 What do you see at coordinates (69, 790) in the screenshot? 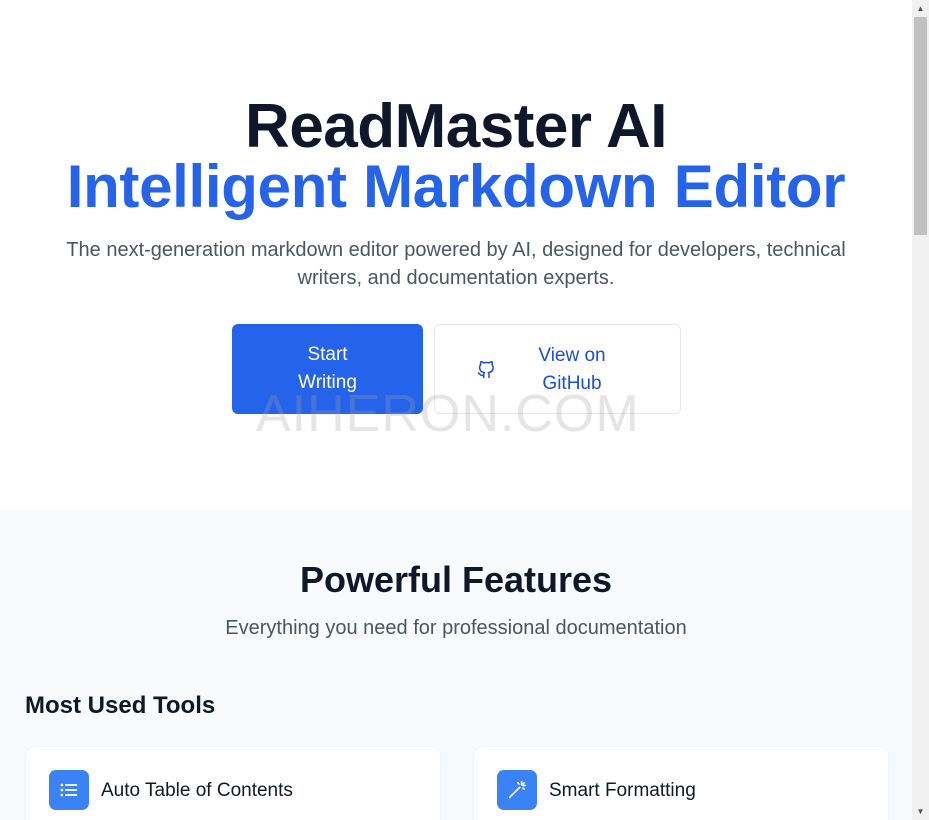
I see `list-icon` at bounding box center [69, 790].